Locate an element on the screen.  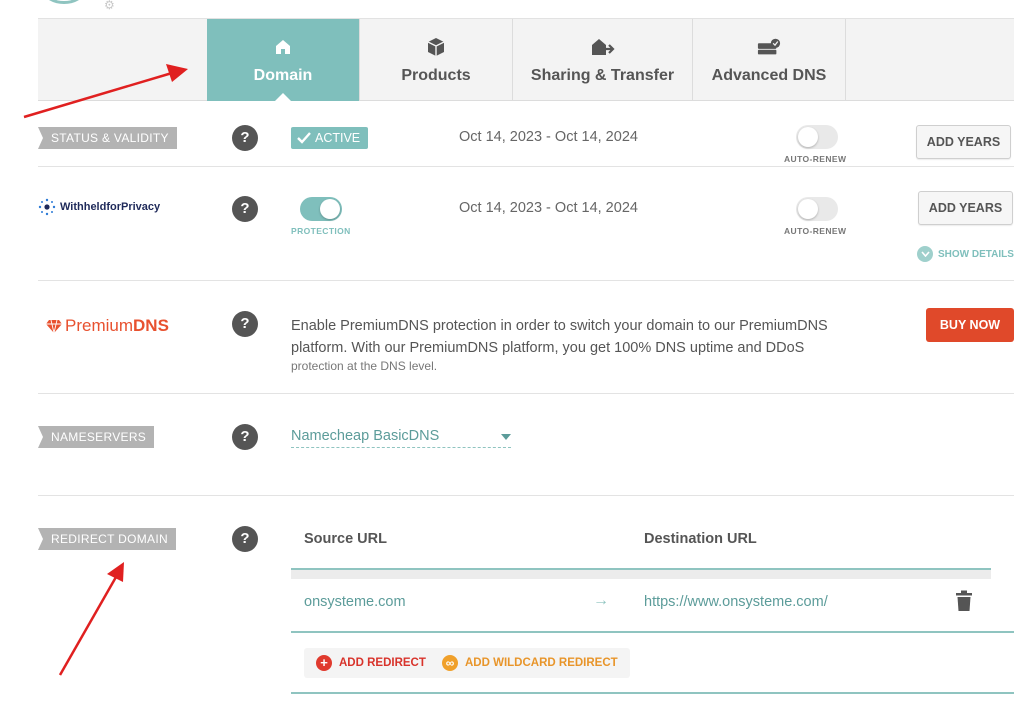
protection-label: PROTECTION is located at coordinates (321, 231).